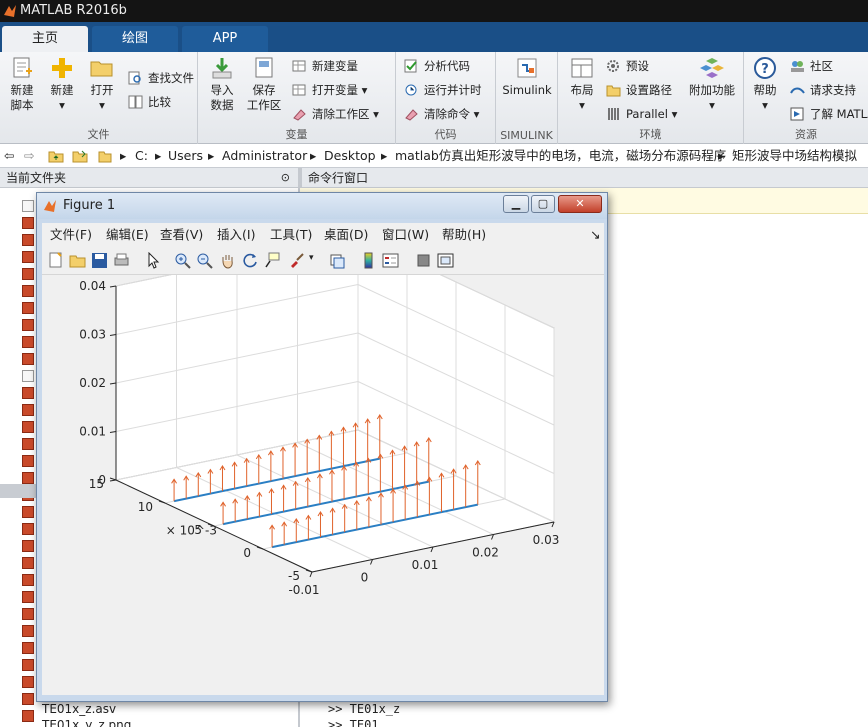 The image size is (868, 727). Describe the element at coordinates (296, 260) in the screenshot. I see `brush-icon` at that location.